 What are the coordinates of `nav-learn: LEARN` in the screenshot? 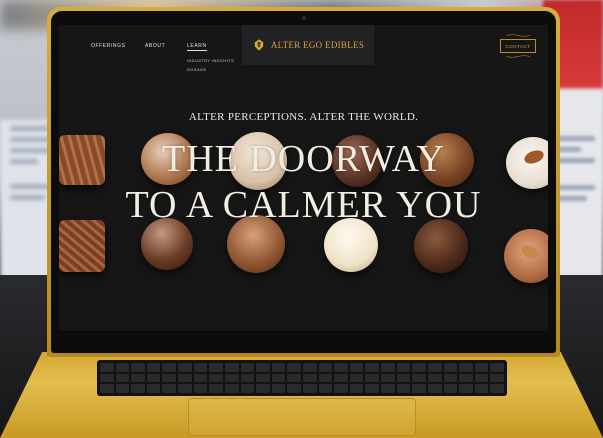 It's located at (197, 47).